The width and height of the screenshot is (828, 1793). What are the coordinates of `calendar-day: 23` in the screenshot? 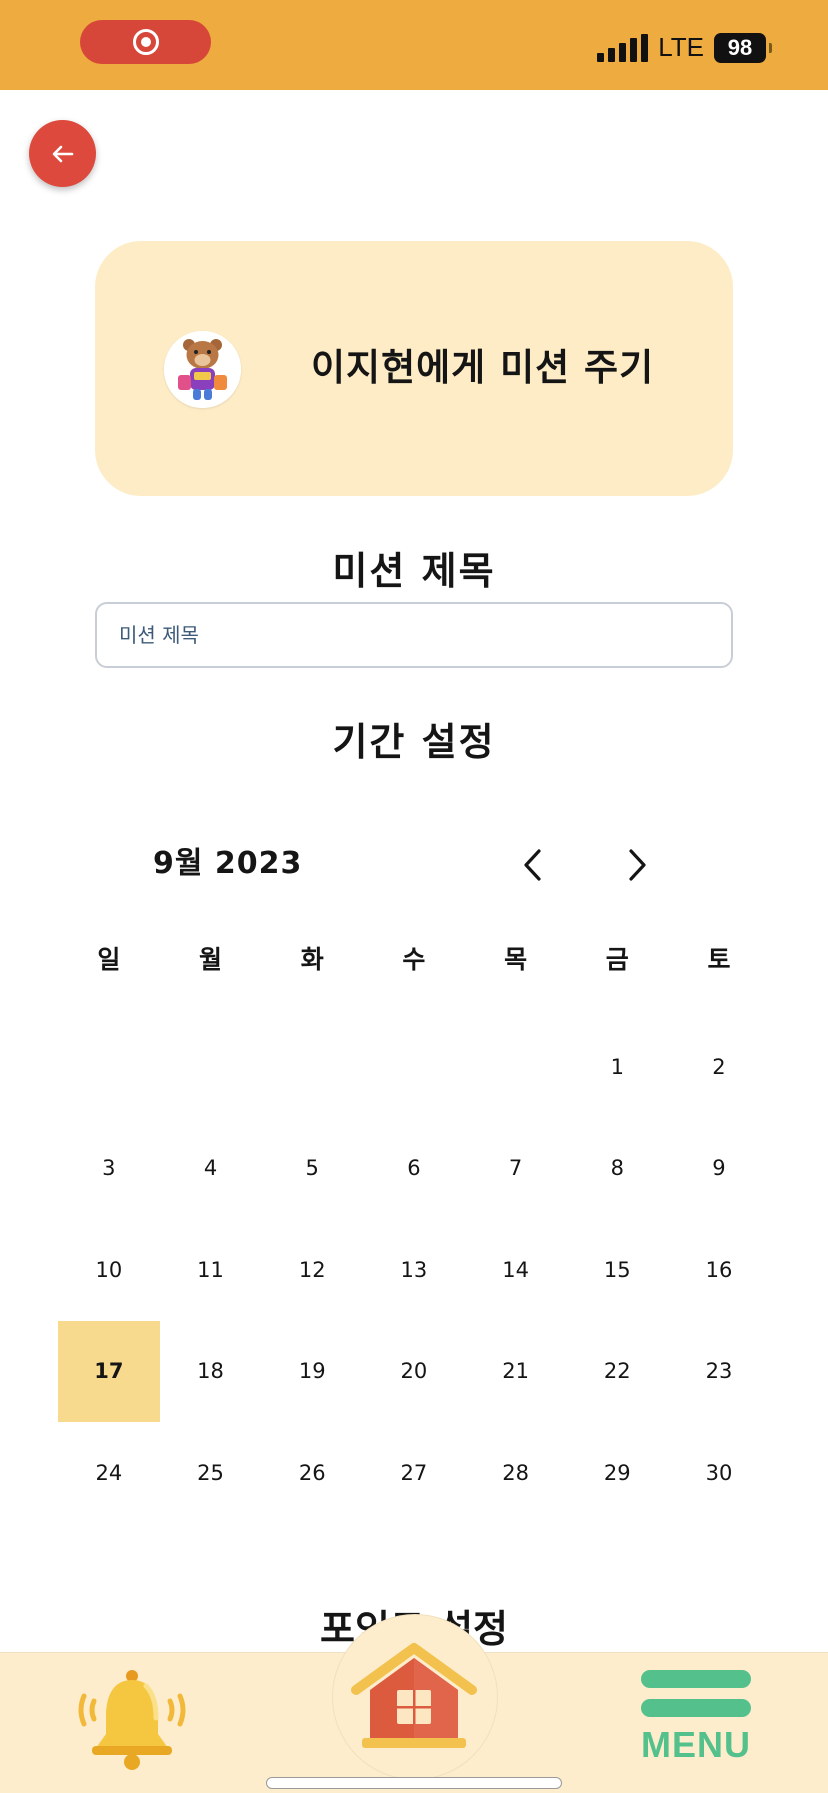 It's located at (719, 1372).